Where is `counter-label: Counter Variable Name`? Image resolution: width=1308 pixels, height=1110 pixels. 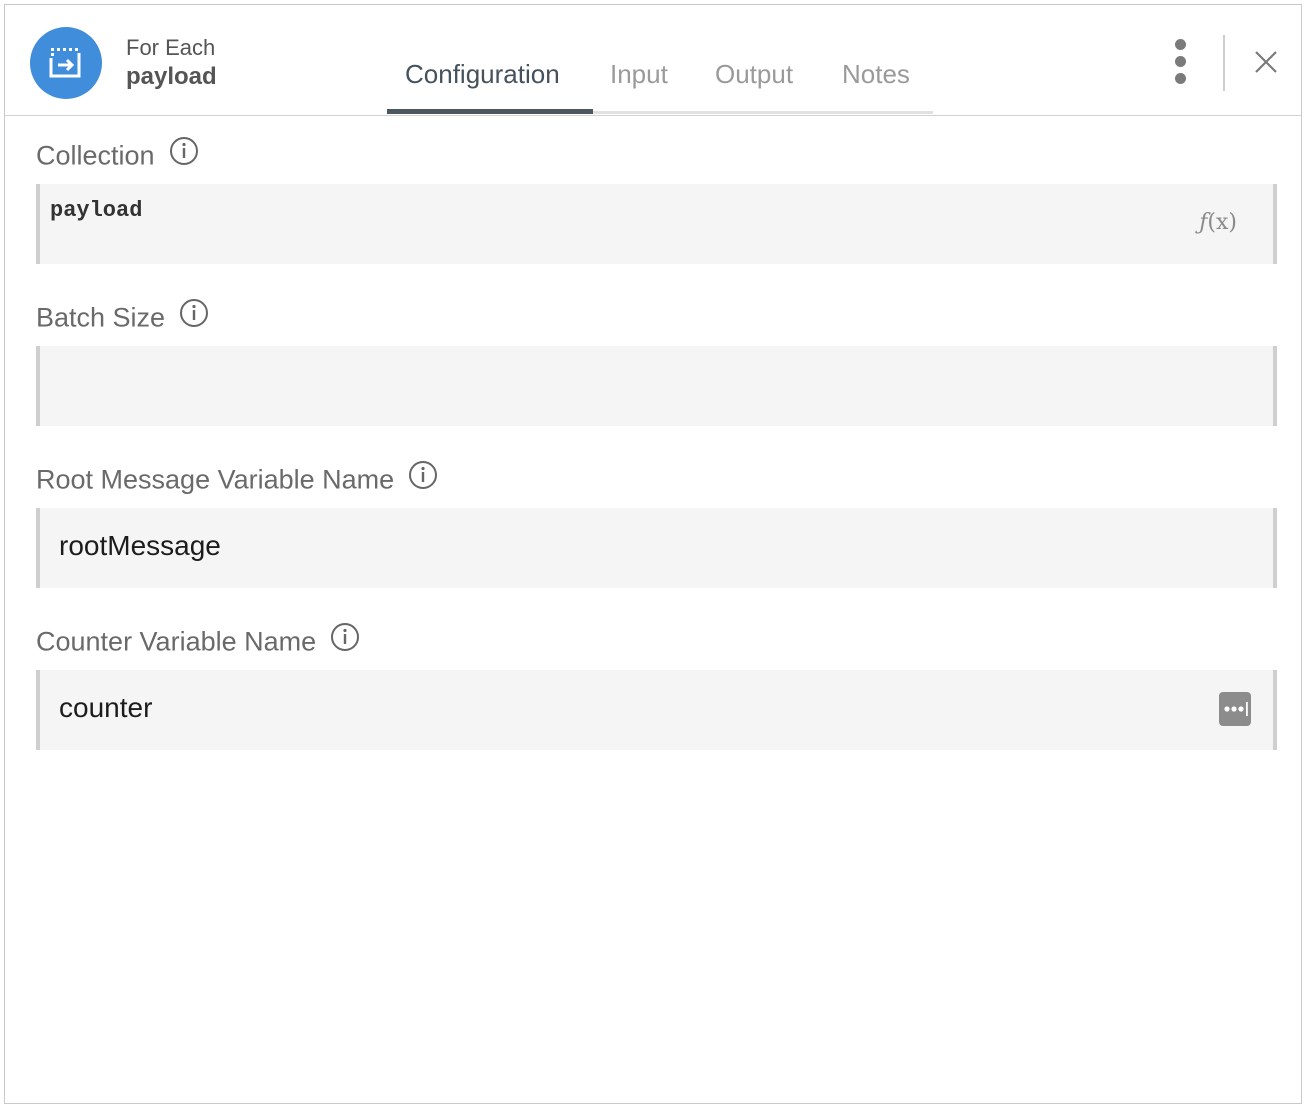 counter-label: Counter Variable Name is located at coordinates (198, 642).